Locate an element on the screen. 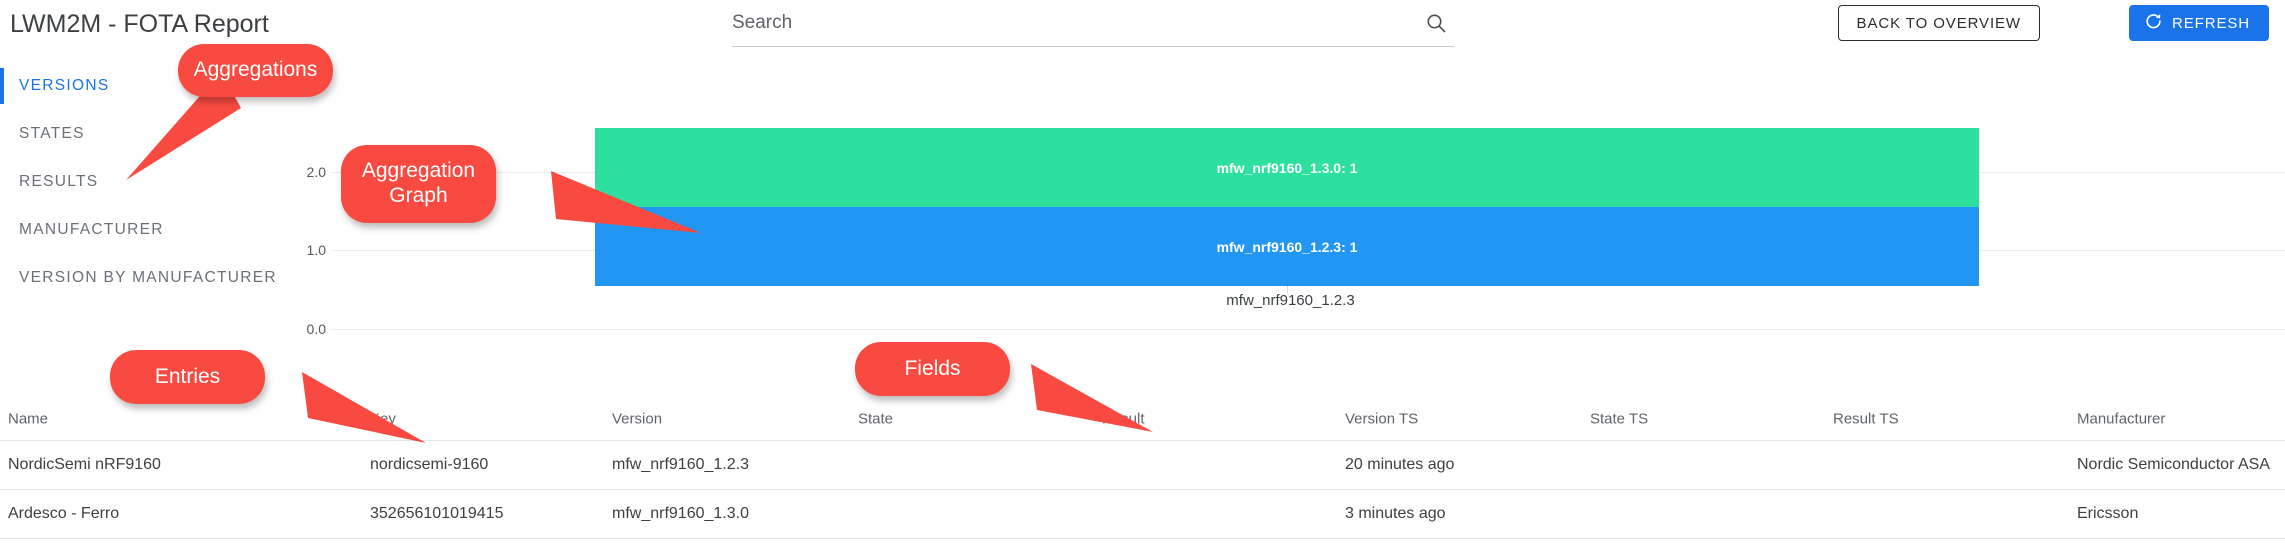 The width and height of the screenshot is (2285, 547). bar-data-label: mfw_nrf9160_1.3.0: 1 is located at coordinates (1287, 167).